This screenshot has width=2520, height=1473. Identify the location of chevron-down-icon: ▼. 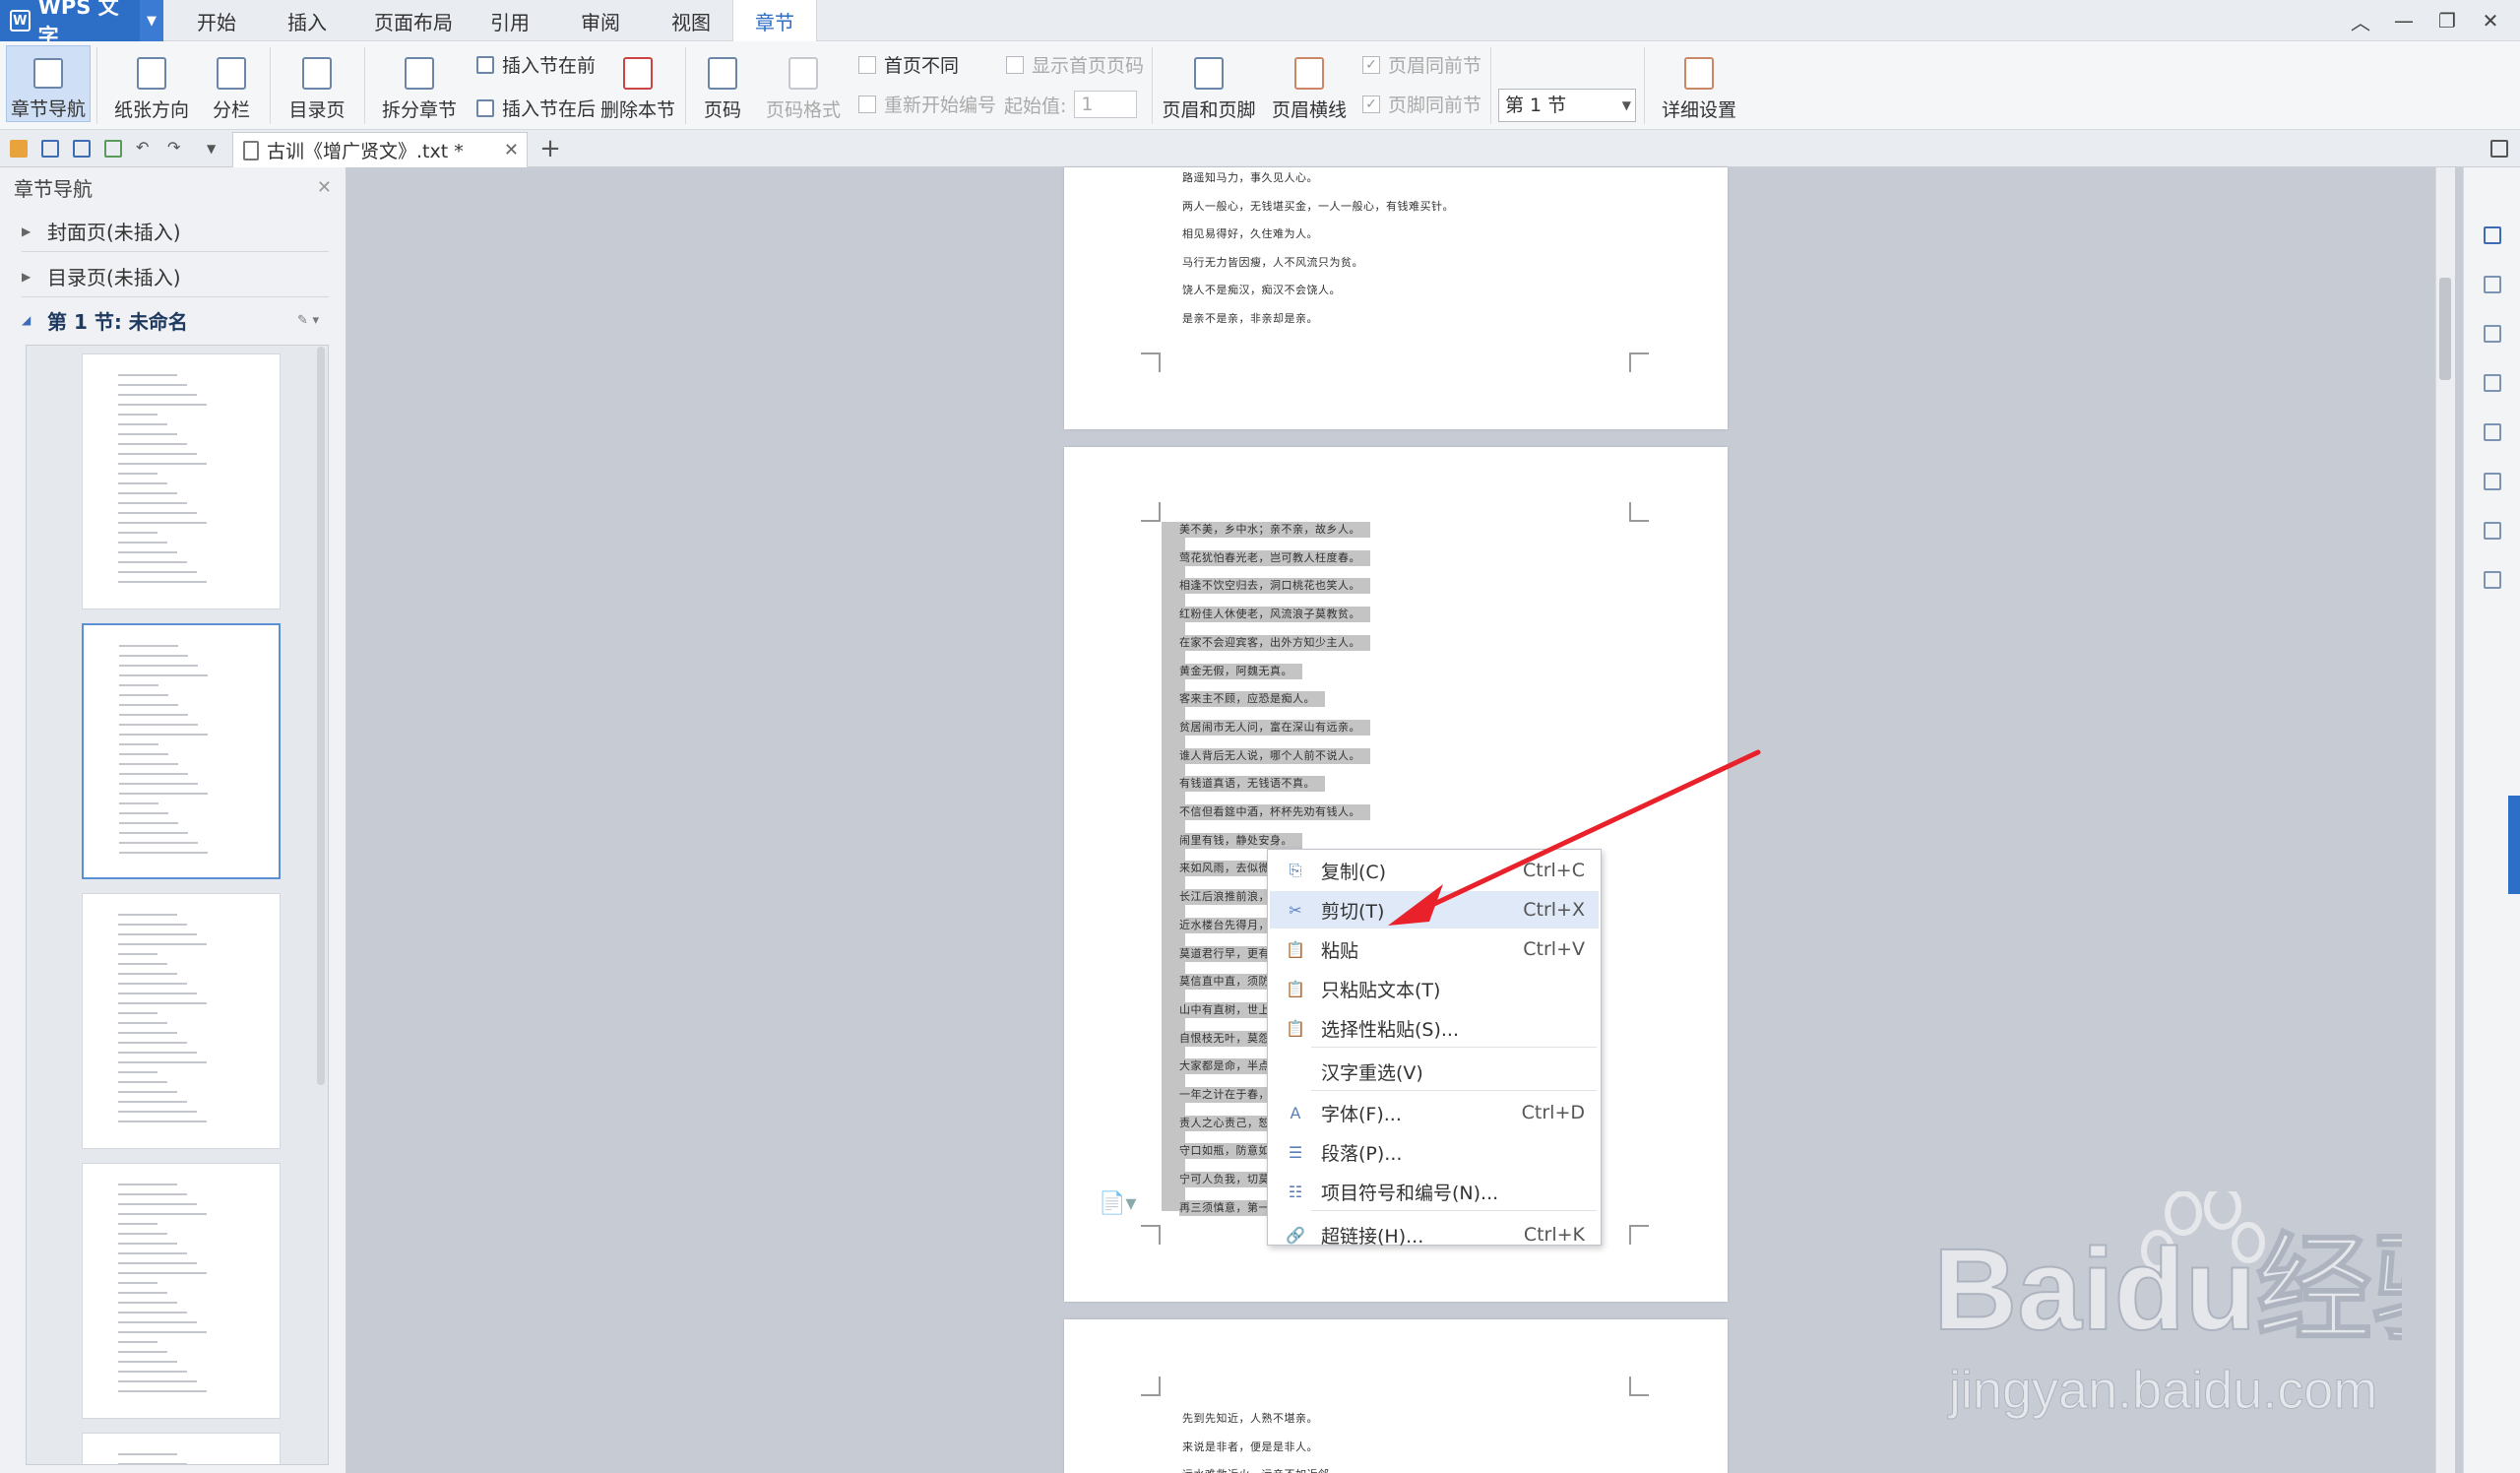
(151, 20).